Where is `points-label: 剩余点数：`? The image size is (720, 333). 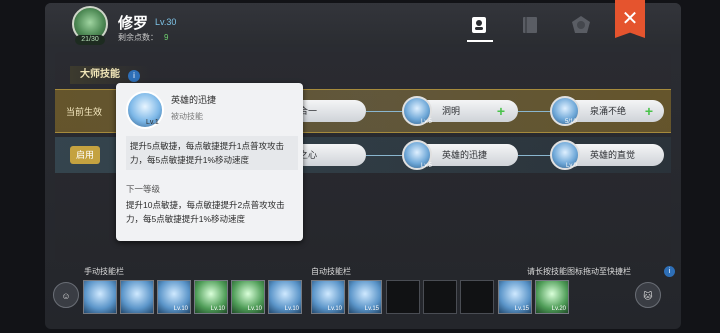
points-label: 剩余点数： is located at coordinates (138, 37).